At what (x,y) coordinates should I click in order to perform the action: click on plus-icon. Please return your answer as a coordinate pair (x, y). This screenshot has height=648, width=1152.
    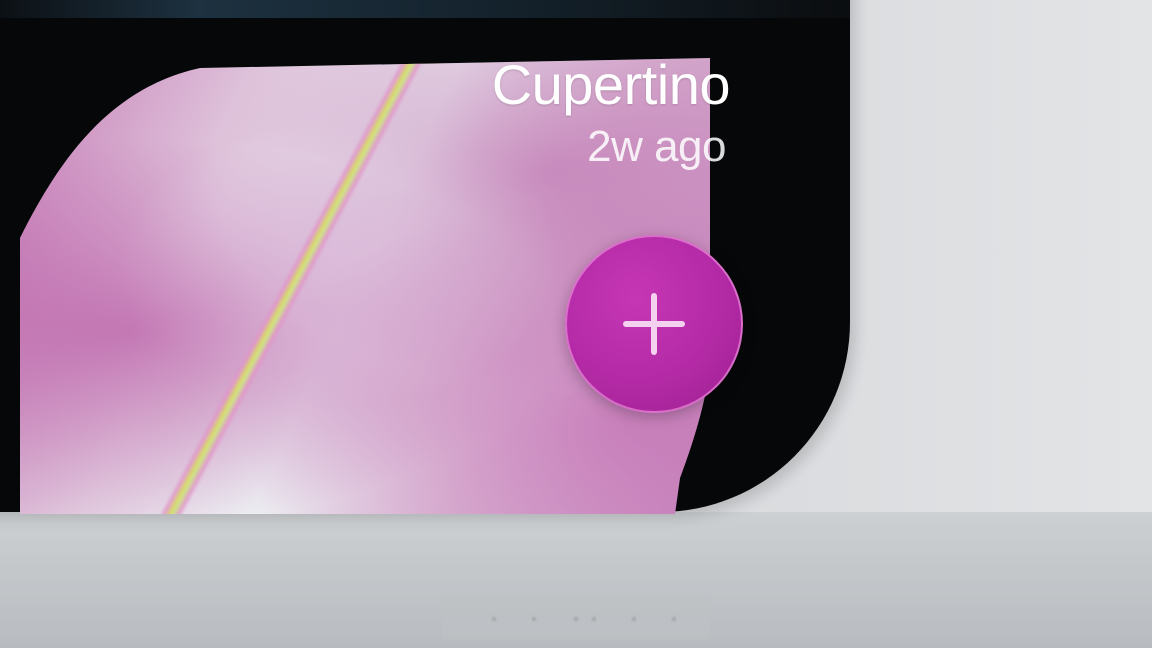
    Looking at the image, I should click on (654, 324).